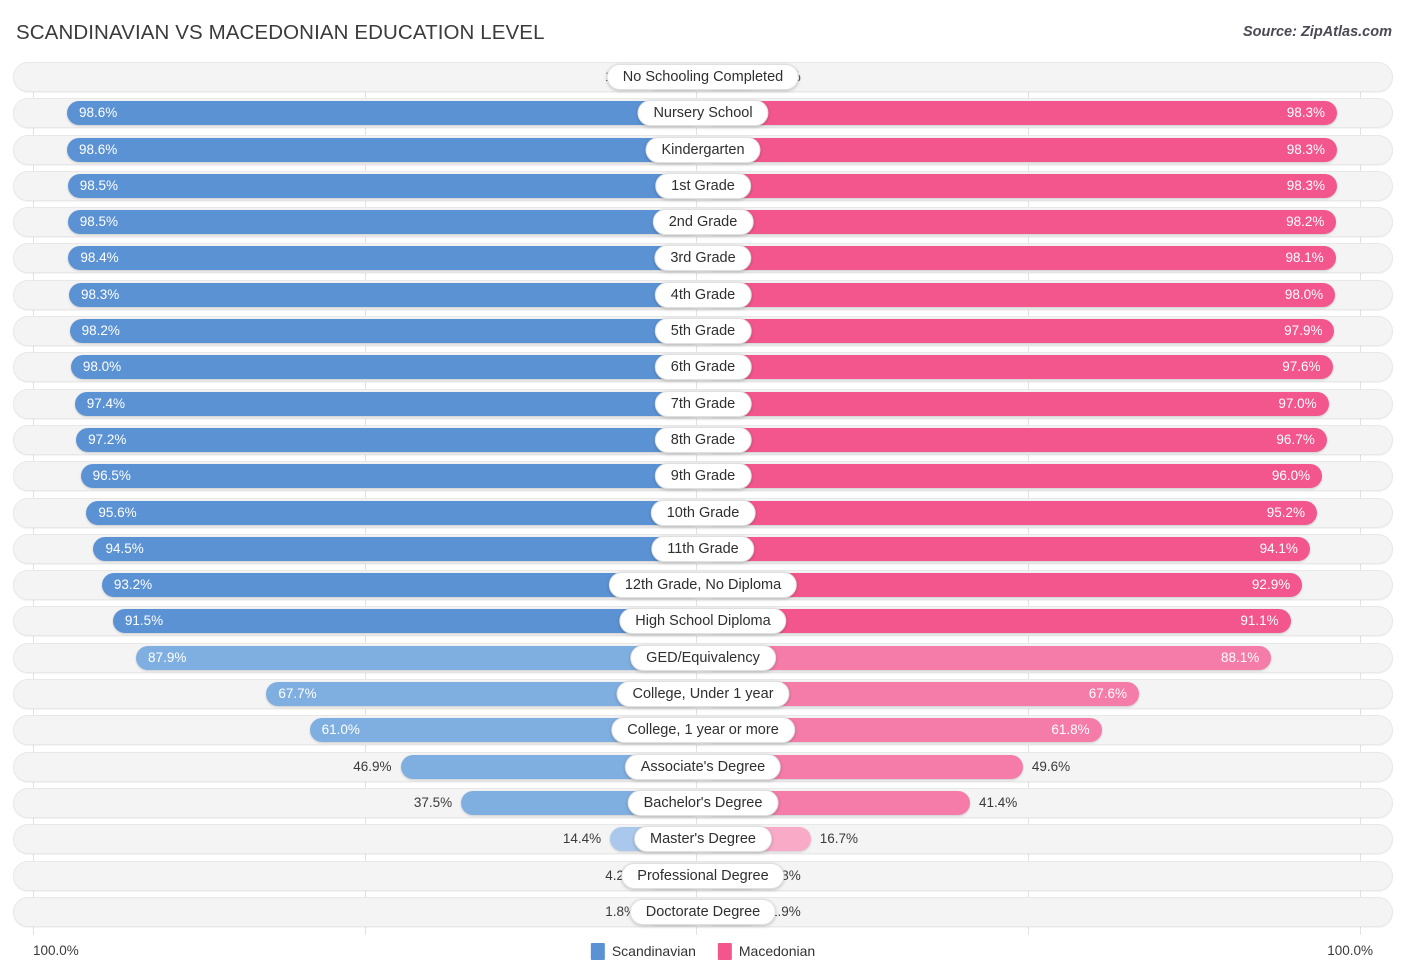  I want to click on bar-macedonian: 98.1%, so click(1019, 258).